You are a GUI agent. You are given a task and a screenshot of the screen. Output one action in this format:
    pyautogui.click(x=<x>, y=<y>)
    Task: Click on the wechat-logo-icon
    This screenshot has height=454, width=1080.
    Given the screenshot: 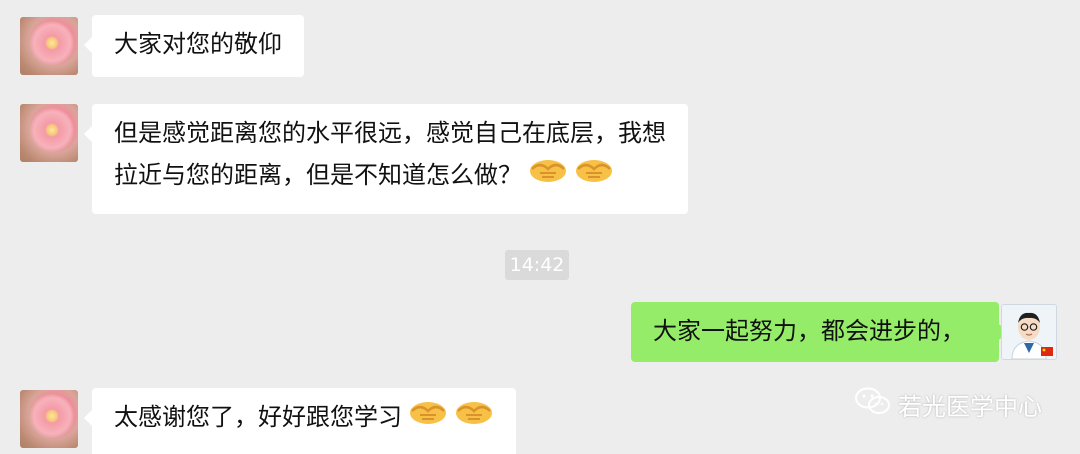 What is the action you would take?
    pyautogui.click(x=873, y=404)
    